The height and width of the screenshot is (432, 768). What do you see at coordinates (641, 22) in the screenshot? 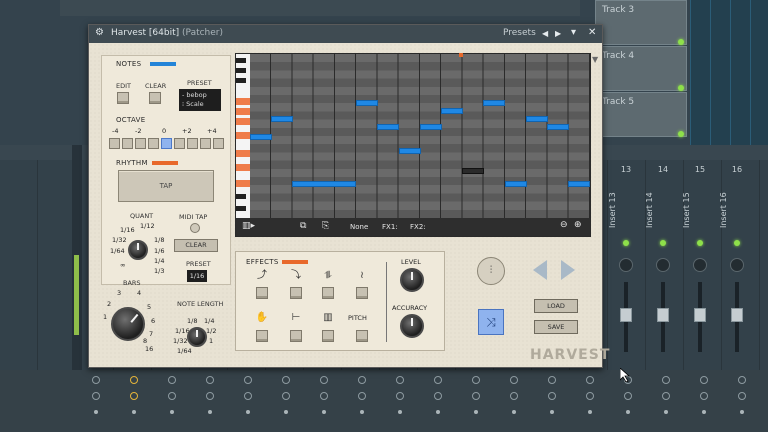
I see `track-header-3: Track 3` at bounding box center [641, 22].